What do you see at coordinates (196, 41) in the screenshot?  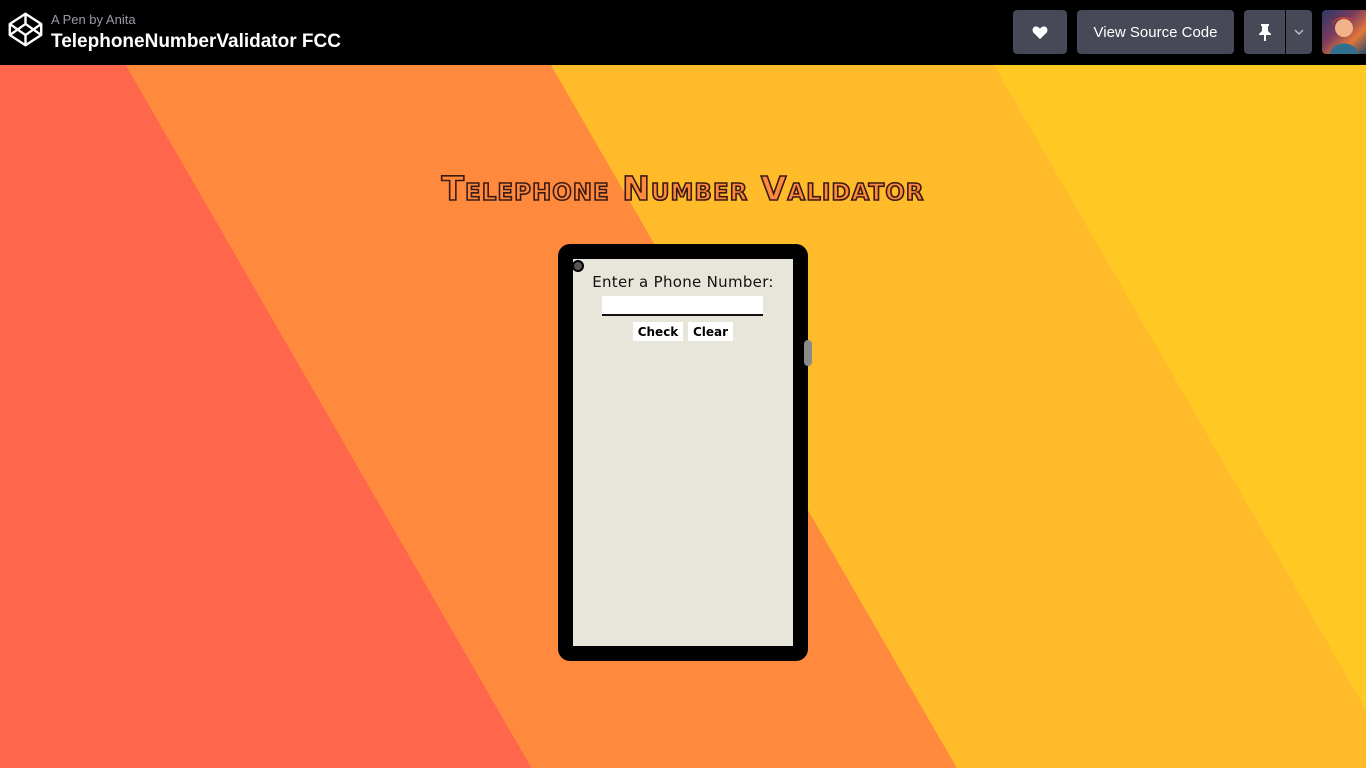 I see `pen-title: TelephoneNumberValidator FCC` at bounding box center [196, 41].